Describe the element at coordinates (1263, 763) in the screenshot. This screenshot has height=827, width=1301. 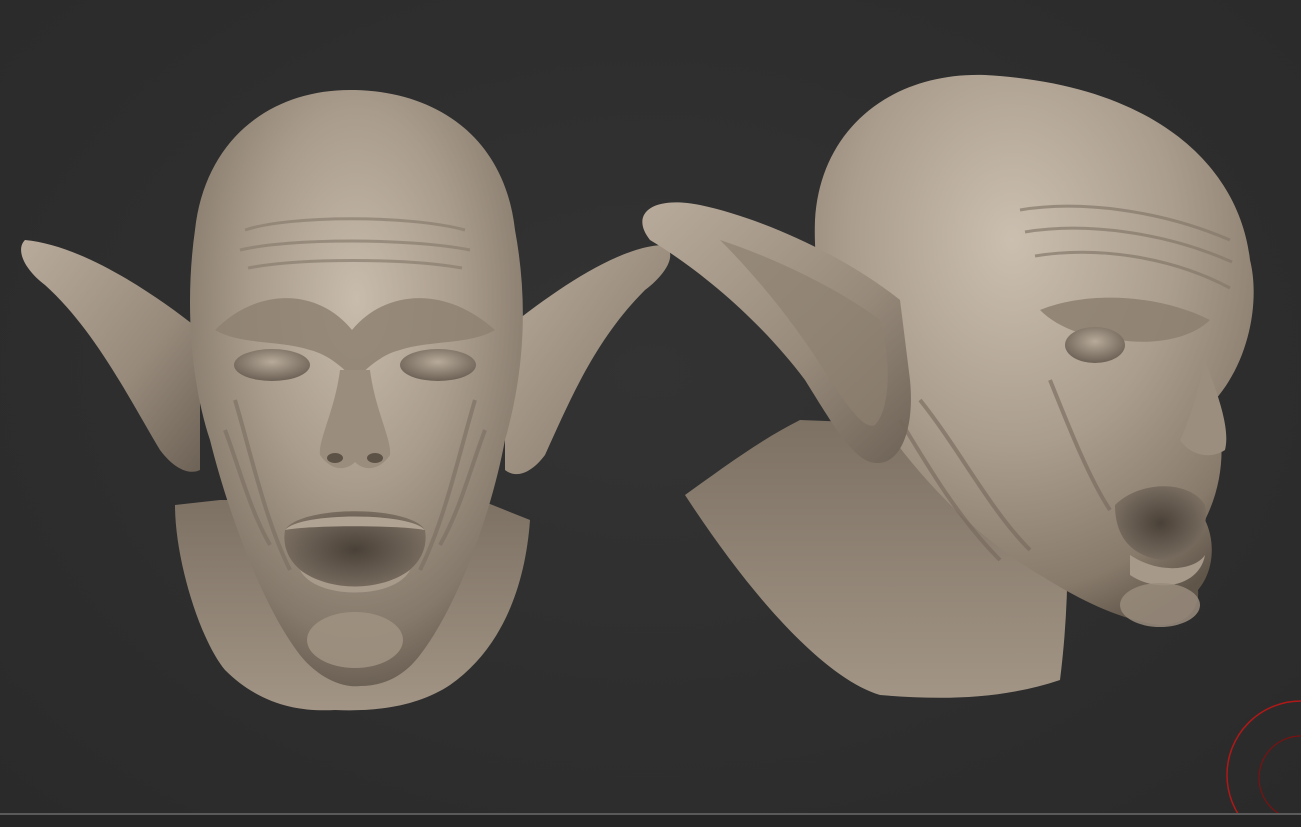
I see `orbit-gizmo-icon` at that location.